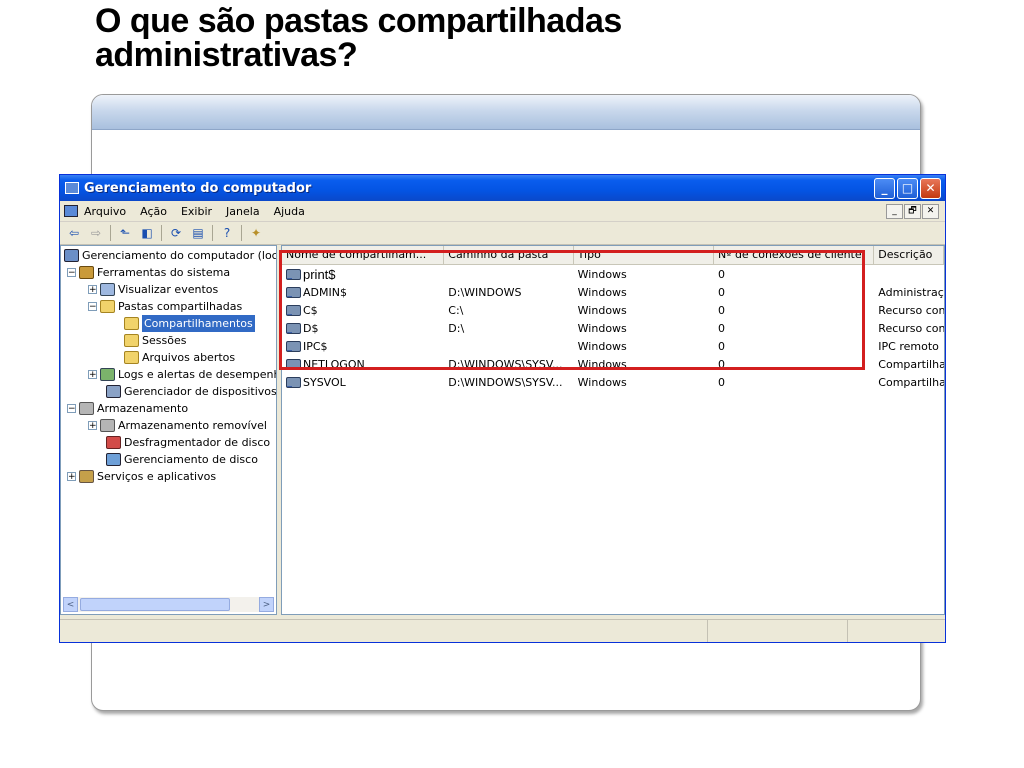 The image size is (1024, 768). I want to click on tree-item-performance-logs: + Logs e alertas de desempenh, so click(182, 374).